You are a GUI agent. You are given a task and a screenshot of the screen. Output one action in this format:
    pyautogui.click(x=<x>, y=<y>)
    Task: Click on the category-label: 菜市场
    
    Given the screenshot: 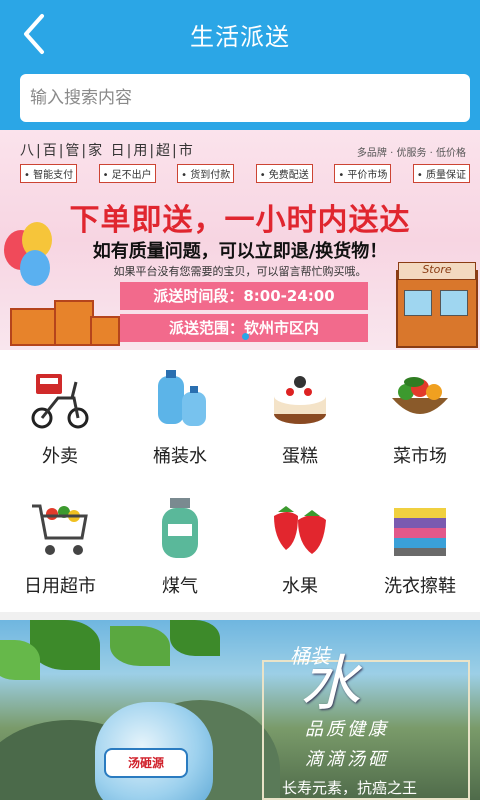 What is the action you would take?
    pyautogui.click(x=420, y=456)
    